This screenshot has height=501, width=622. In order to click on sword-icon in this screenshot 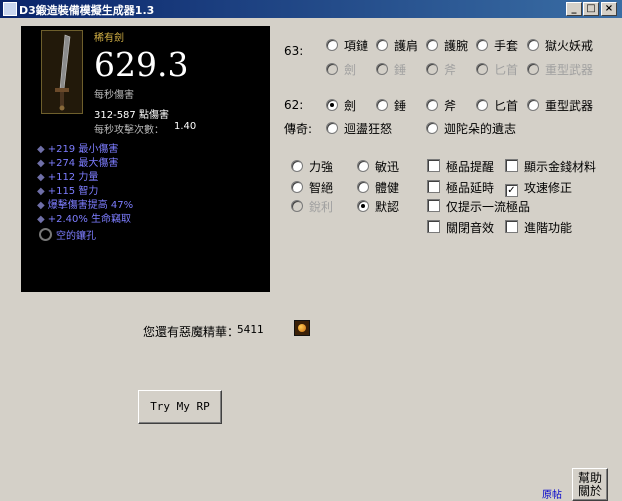, I will do `click(62, 72)`.